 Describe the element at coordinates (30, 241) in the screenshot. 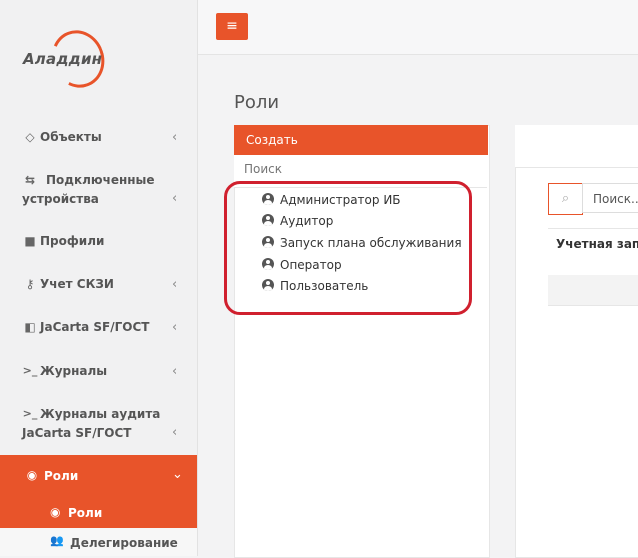

I see `folder-icon: ■` at that location.